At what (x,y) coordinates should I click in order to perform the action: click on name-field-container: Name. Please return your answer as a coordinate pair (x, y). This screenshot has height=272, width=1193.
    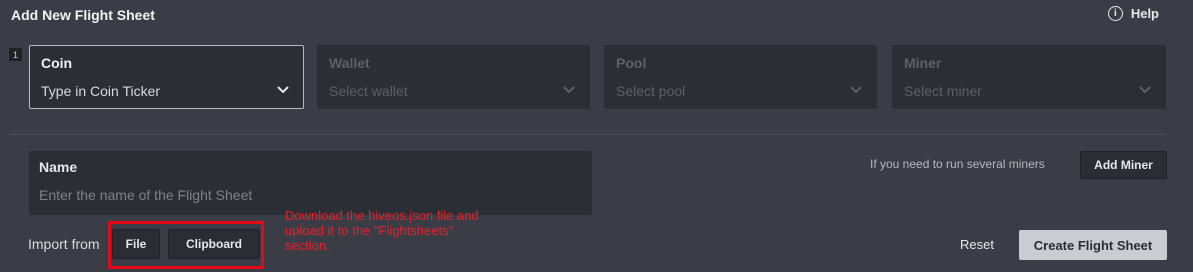
    Looking at the image, I should click on (310, 183).